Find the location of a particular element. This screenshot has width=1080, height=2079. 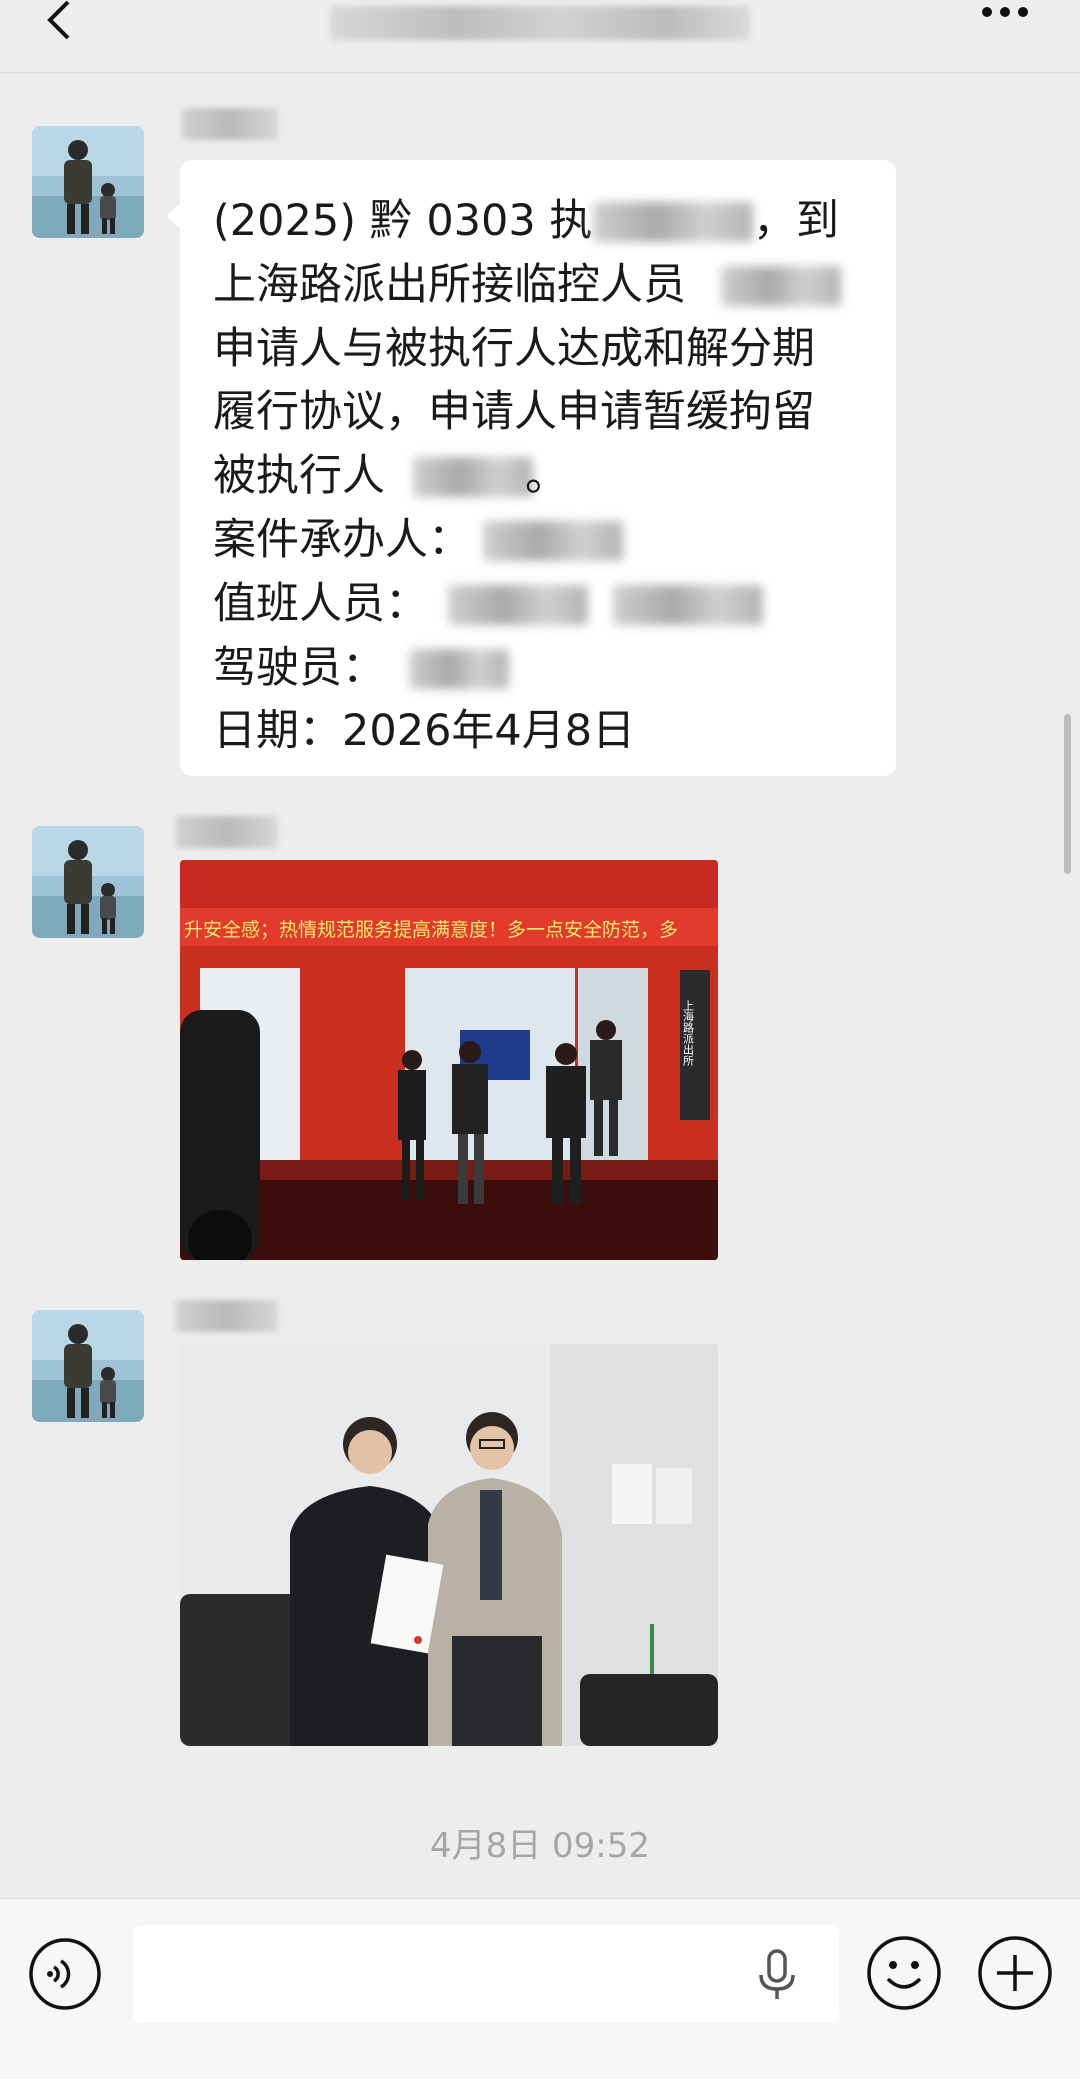

voice-mode-icon is located at coordinates (65, 1974).